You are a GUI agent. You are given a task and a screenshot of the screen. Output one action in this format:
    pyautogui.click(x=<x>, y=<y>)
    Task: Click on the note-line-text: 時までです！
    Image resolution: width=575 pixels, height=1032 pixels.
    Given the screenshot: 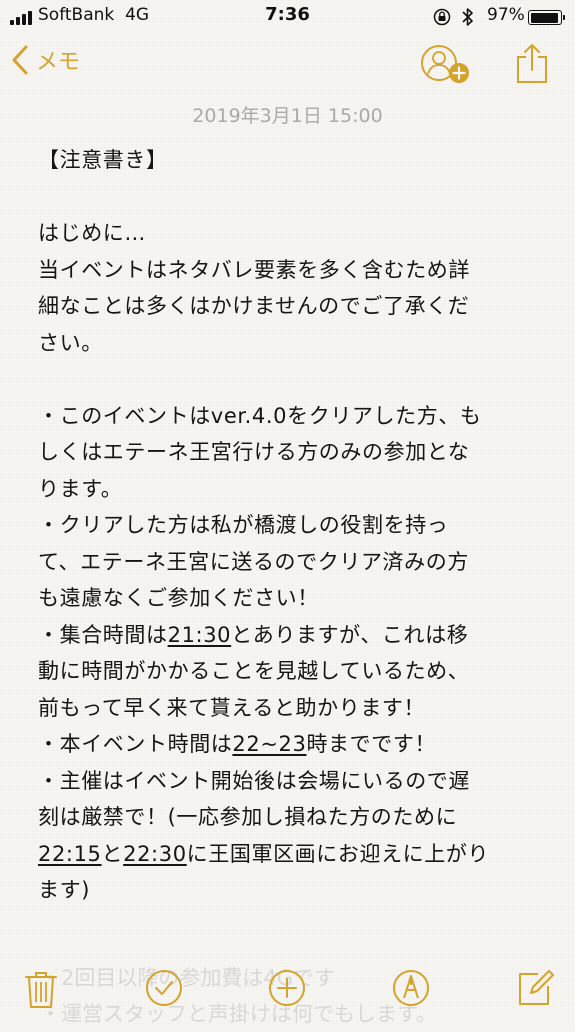 What is the action you would take?
    pyautogui.click(x=371, y=744)
    